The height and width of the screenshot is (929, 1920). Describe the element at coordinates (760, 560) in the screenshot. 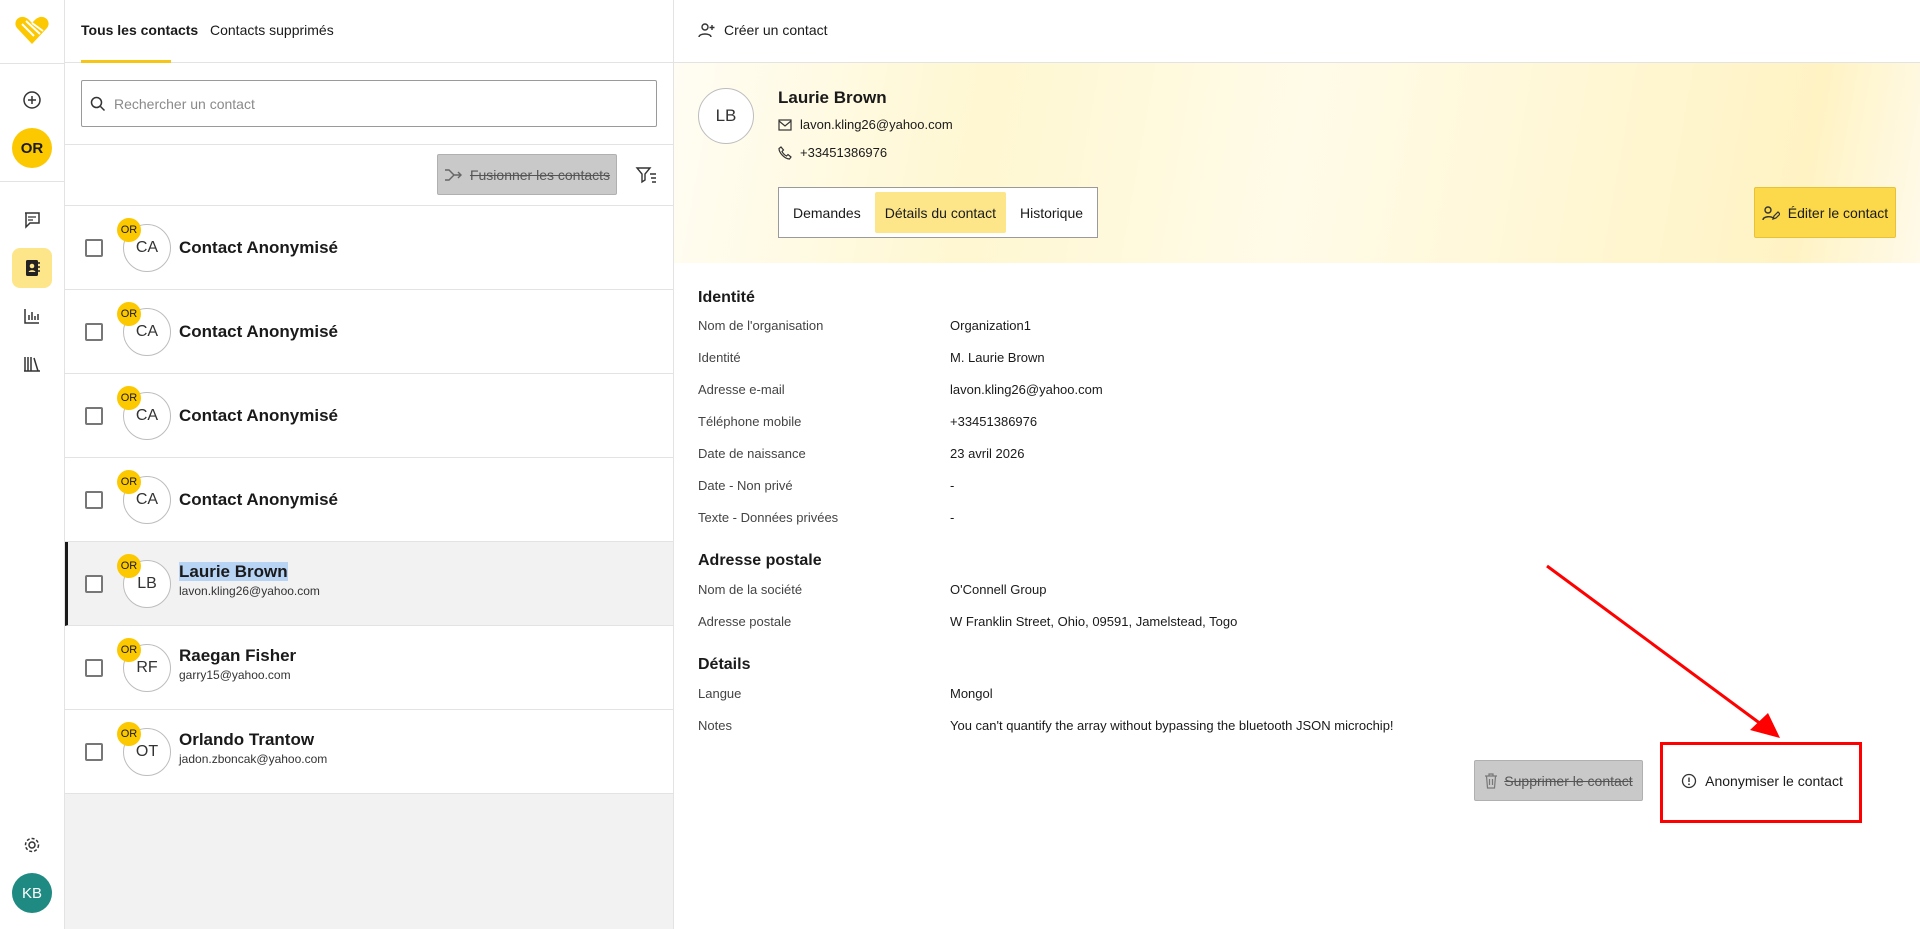

I see `section-address-title: Adresse postale` at that location.